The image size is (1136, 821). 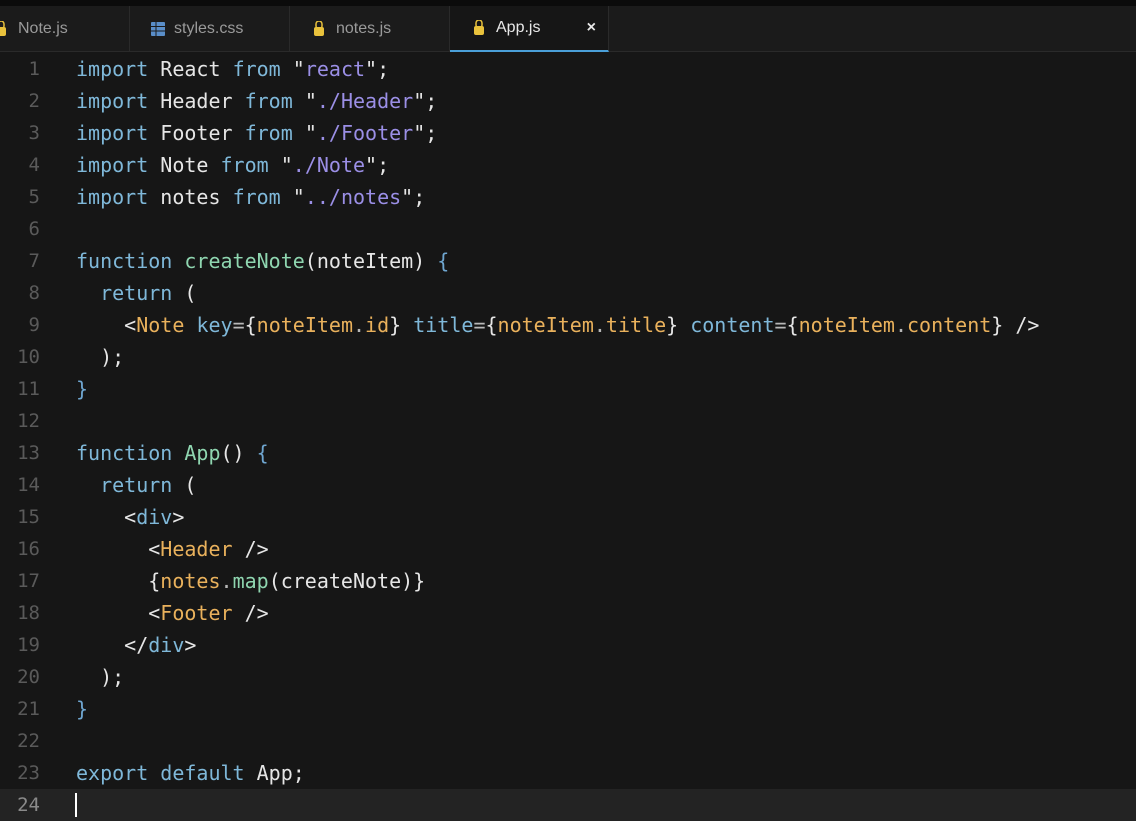 I want to click on code-line: 22, so click(x=568, y=741).